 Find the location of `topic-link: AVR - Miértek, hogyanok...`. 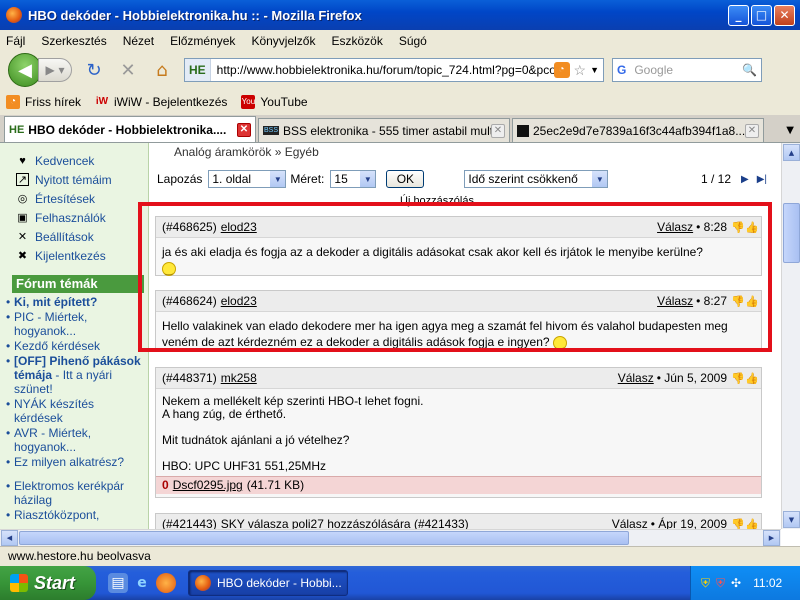

topic-link: AVR - Miértek, hogyanok... is located at coordinates (74, 440).